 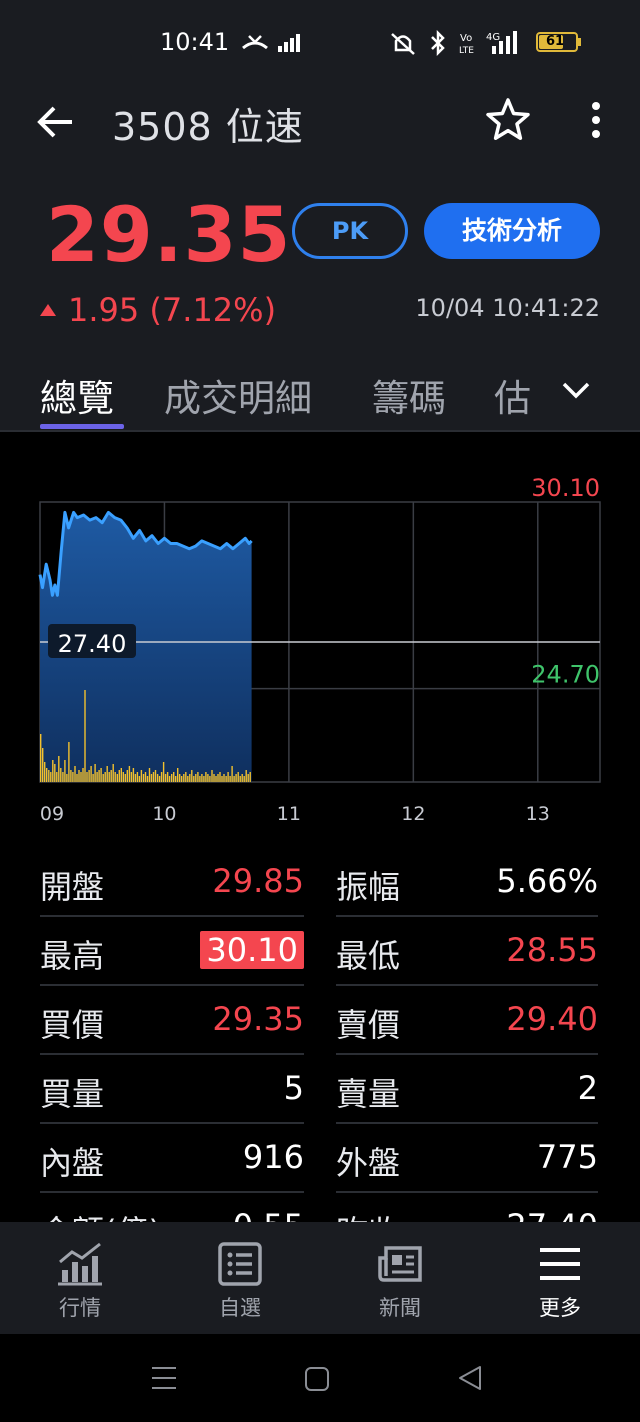 What do you see at coordinates (164, 1378) in the screenshot?
I see `recent-apps-icon` at bounding box center [164, 1378].